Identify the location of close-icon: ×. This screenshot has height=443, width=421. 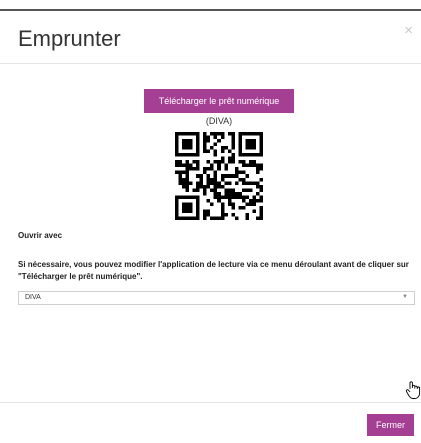
(408, 30).